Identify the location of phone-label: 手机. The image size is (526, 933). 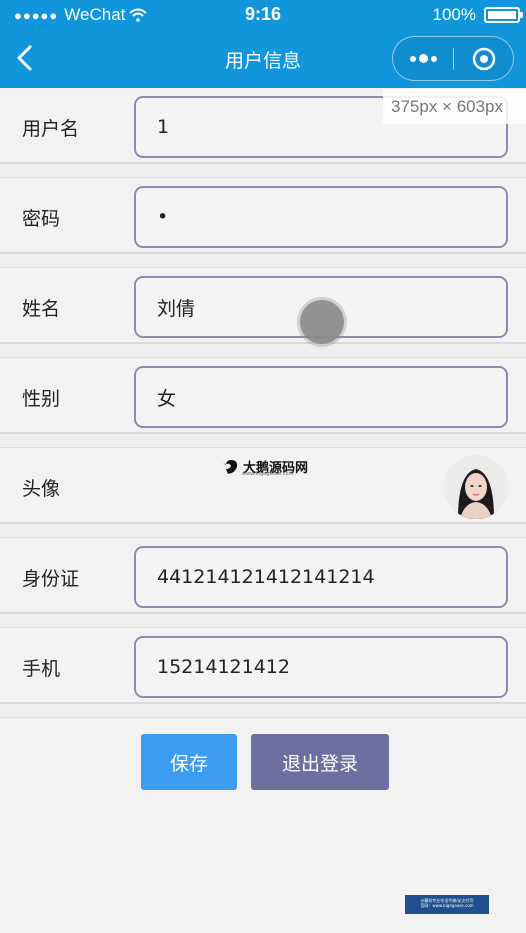
(41, 669).